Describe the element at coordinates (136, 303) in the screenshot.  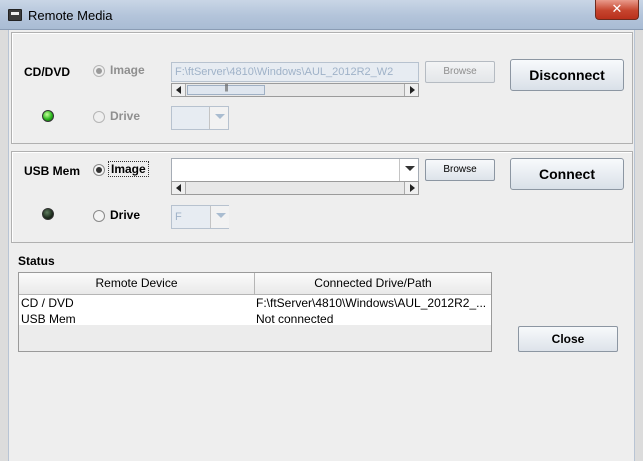
I see `table-row-cd-device: CD / DVD` at that location.